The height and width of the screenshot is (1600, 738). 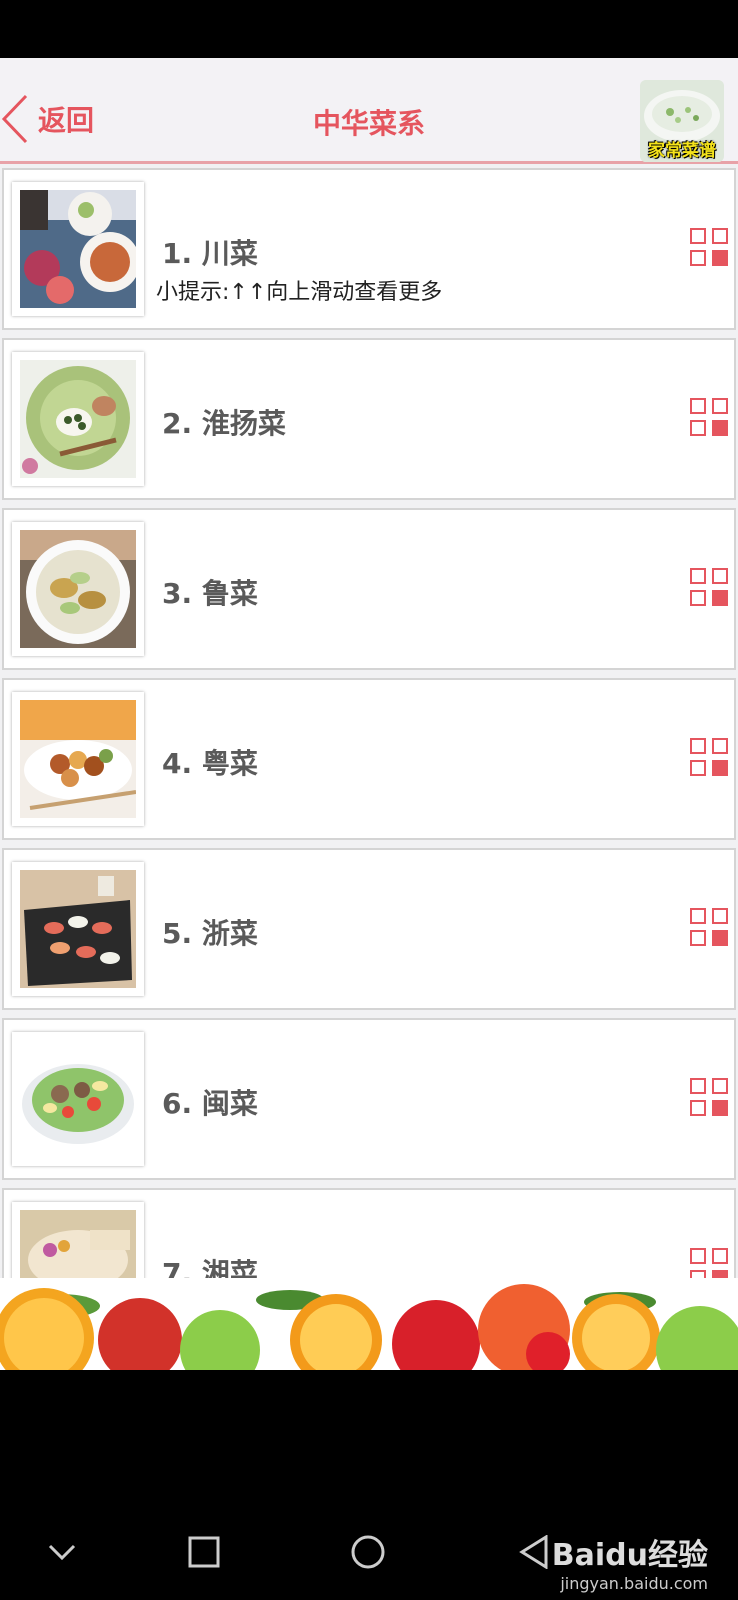 I want to click on list-item: 2. 淮扬菜, so click(x=369, y=419).